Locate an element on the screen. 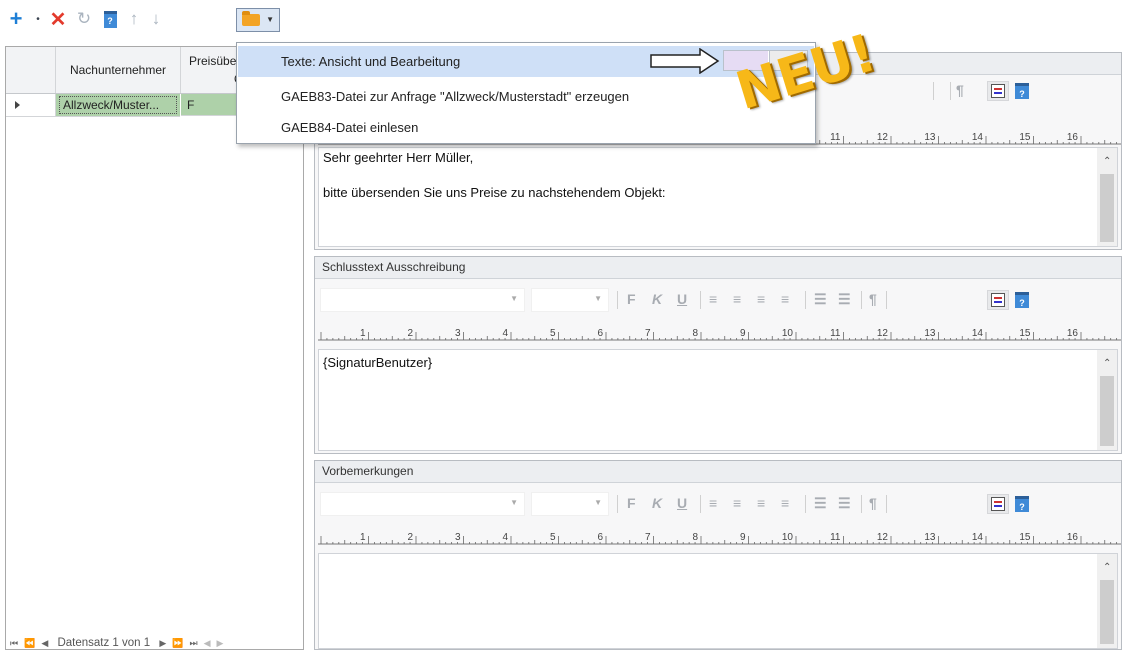 The width and height of the screenshot is (1122, 650). ruler-label: 5 is located at coordinates (553, 333).